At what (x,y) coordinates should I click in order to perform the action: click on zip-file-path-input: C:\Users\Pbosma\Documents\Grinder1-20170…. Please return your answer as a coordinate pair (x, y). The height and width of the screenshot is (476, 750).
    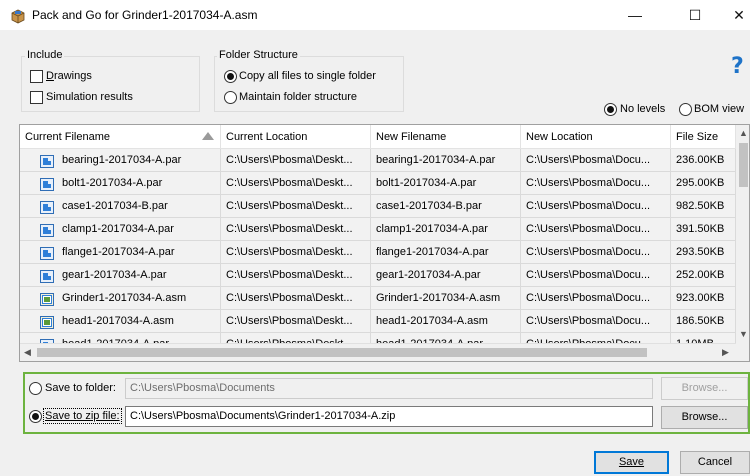
    Looking at the image, I should click on (389, 416).